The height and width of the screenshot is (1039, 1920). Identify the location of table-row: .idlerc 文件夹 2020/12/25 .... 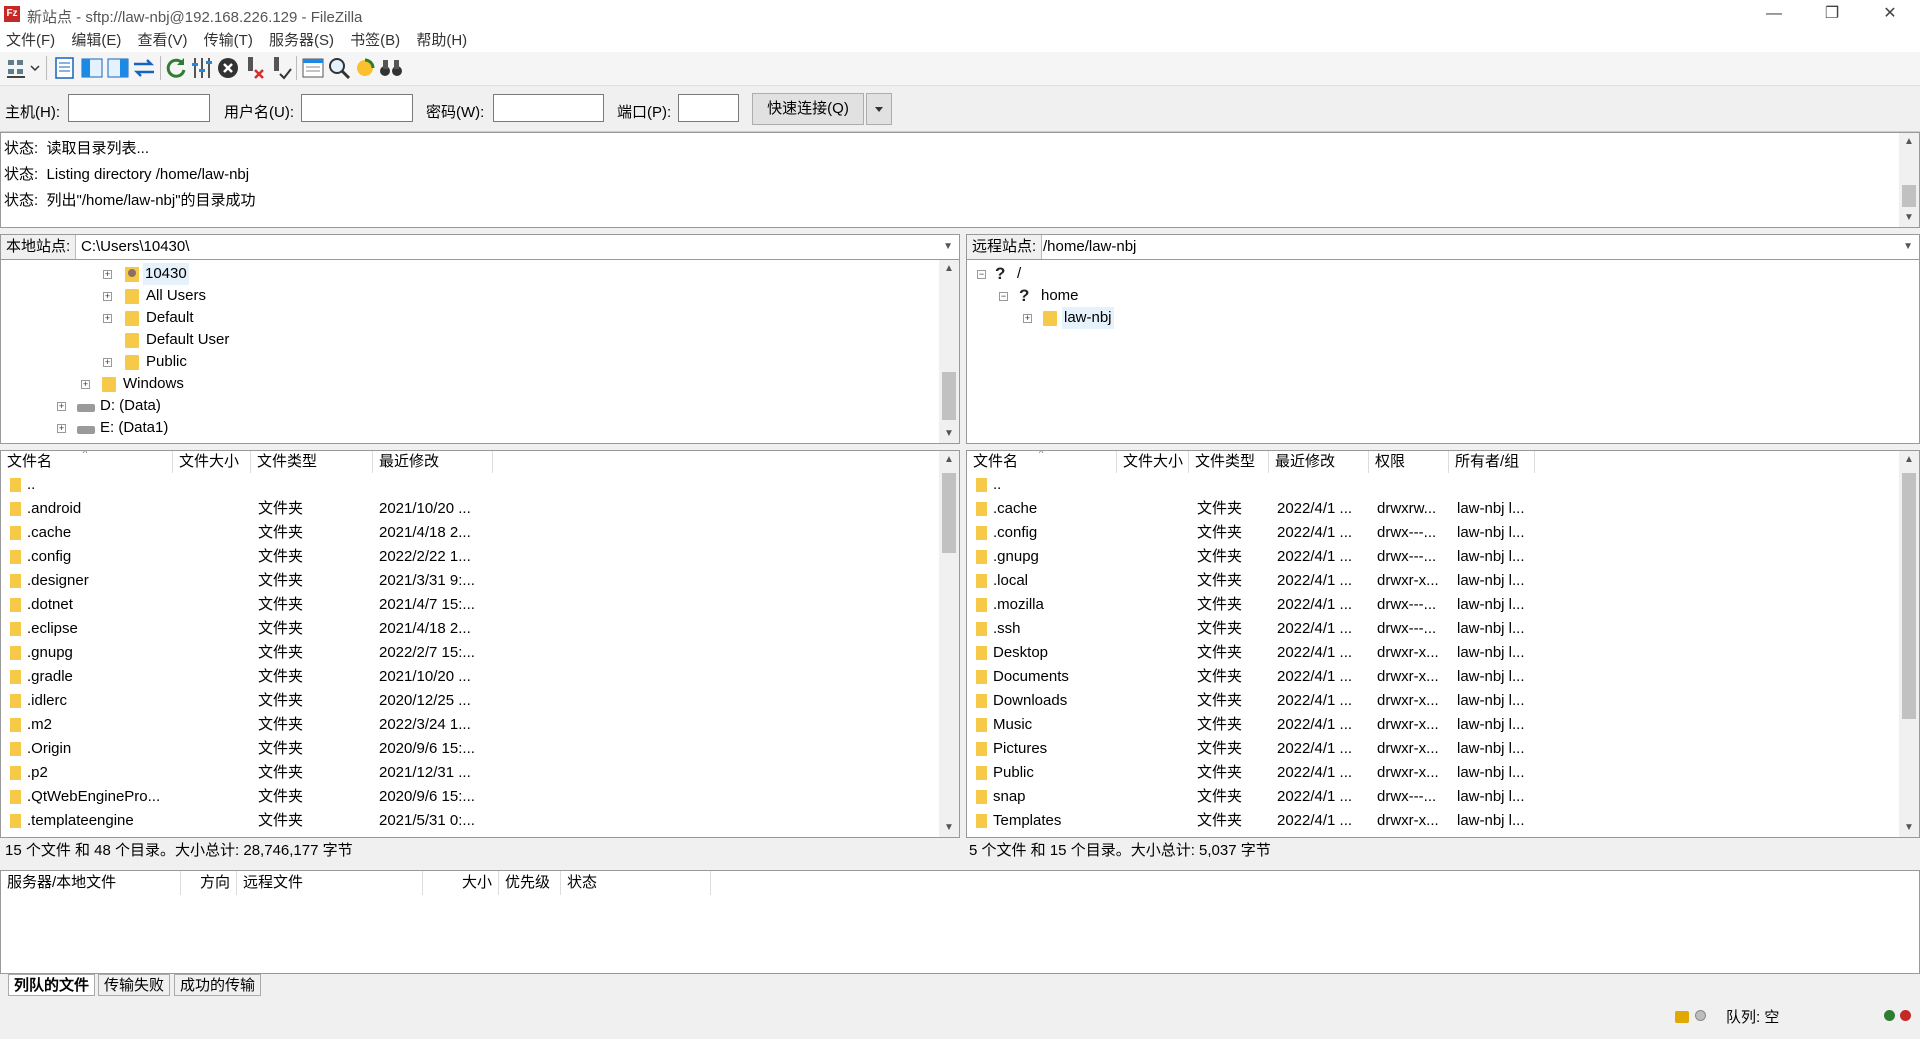
(480, 701).